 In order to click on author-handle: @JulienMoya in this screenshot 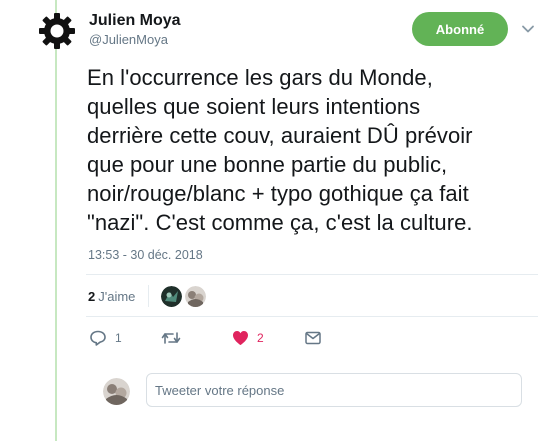, I will do `click(135, 40)`.